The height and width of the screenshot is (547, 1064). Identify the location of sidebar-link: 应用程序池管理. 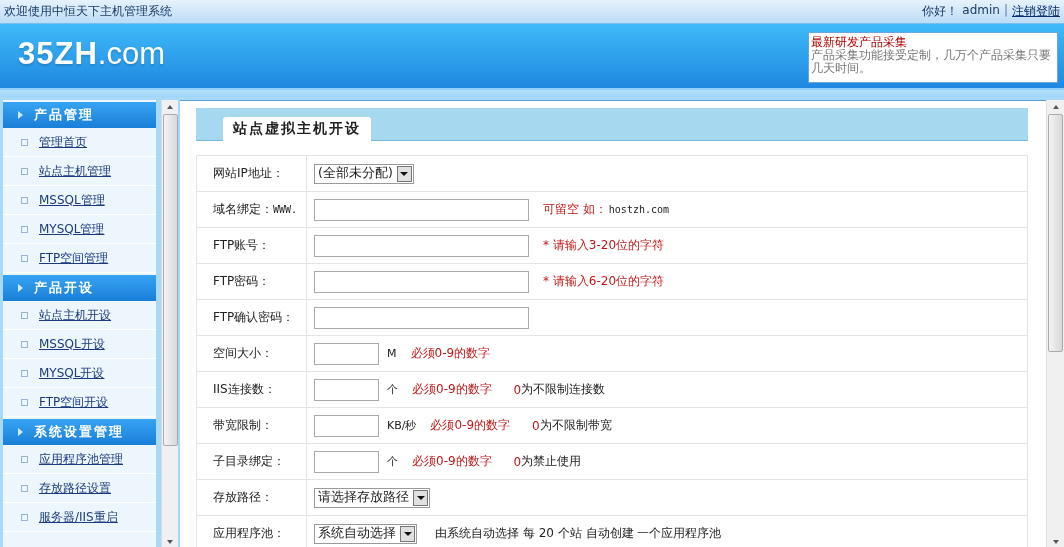
(81, 459).